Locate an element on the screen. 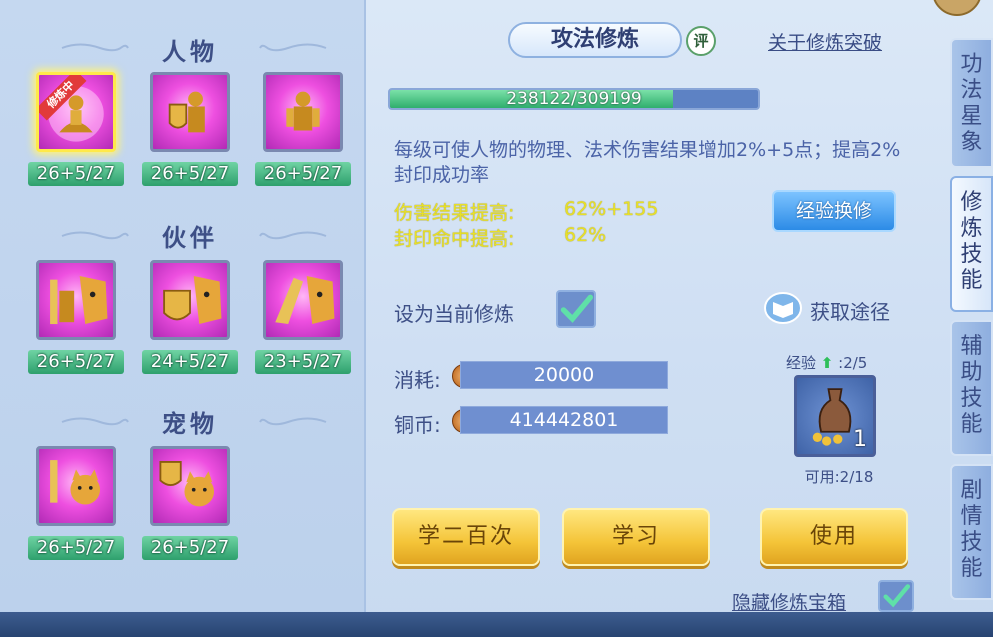  stat-value: 62% is located at coordinates (585, 235).